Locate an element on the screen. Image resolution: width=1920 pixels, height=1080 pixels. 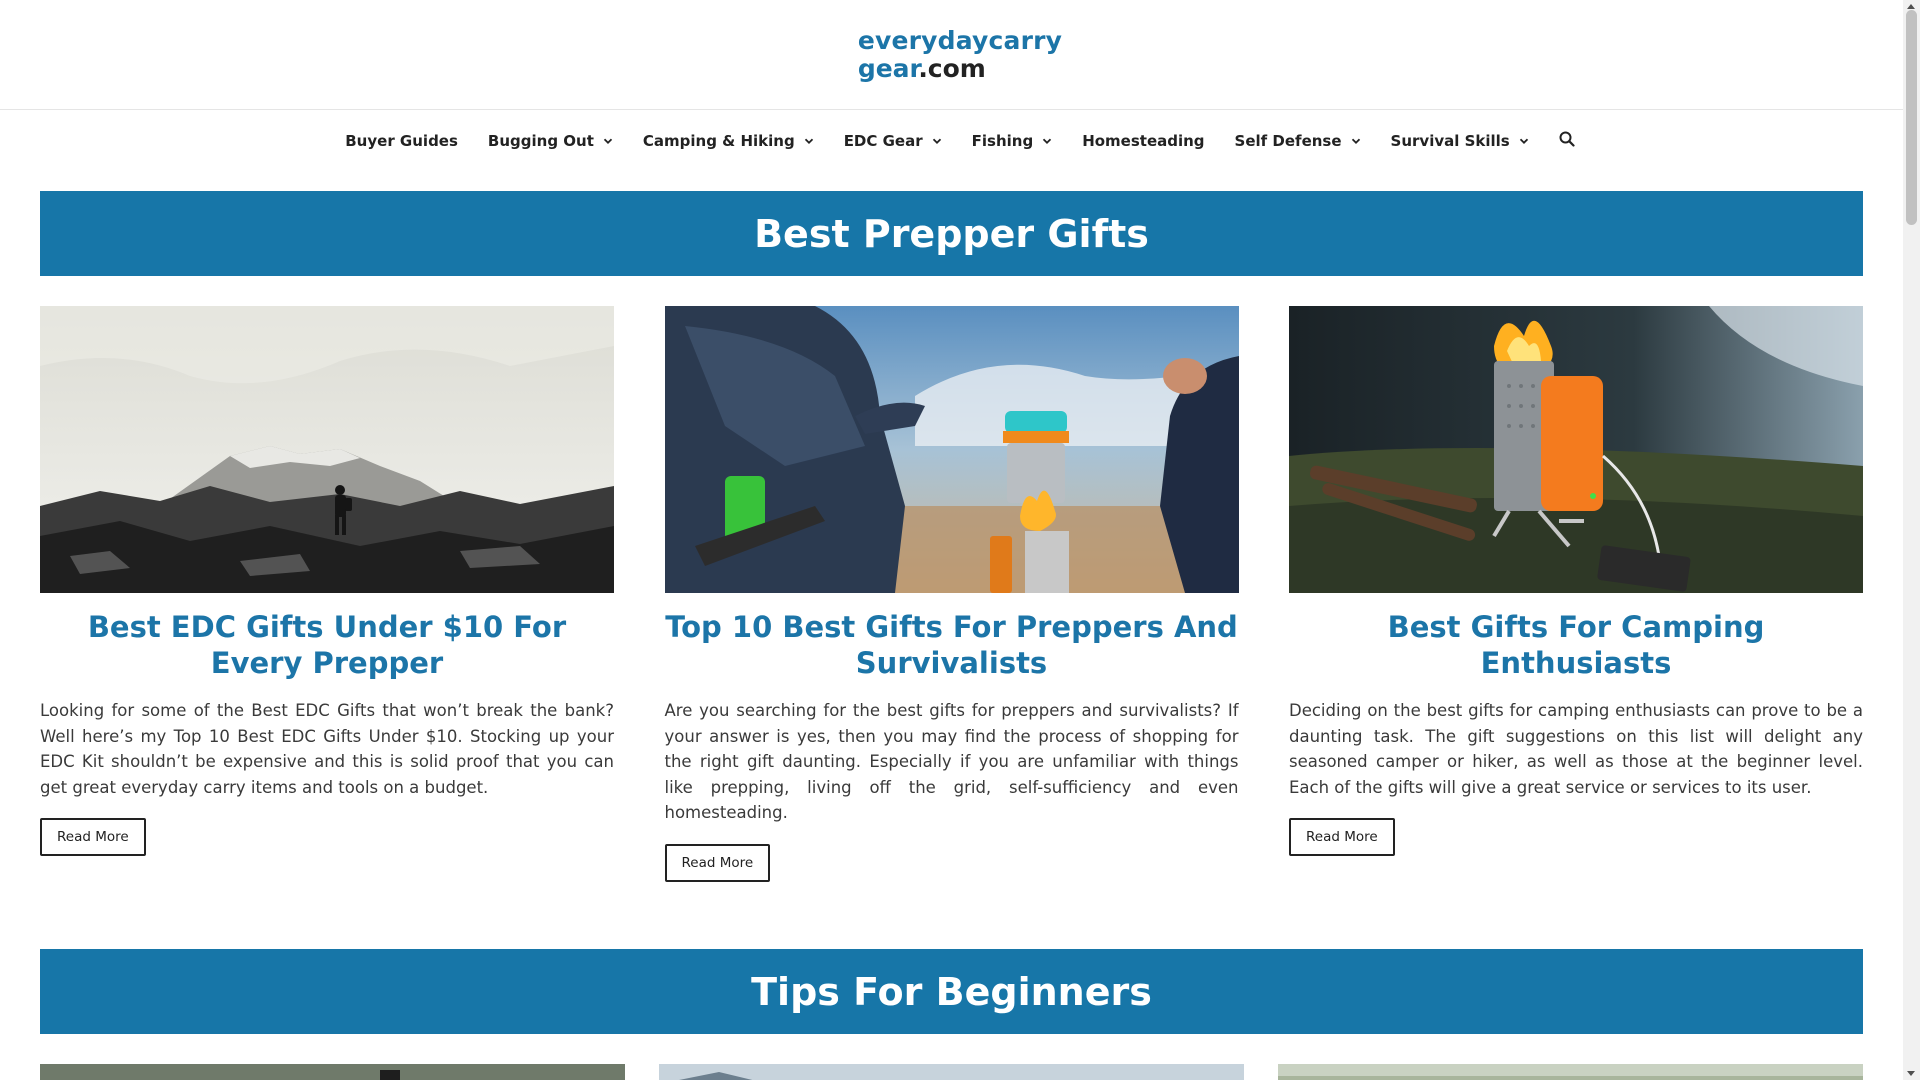
section-heading: Tips For Beginners is located at coordinates (951, 991).